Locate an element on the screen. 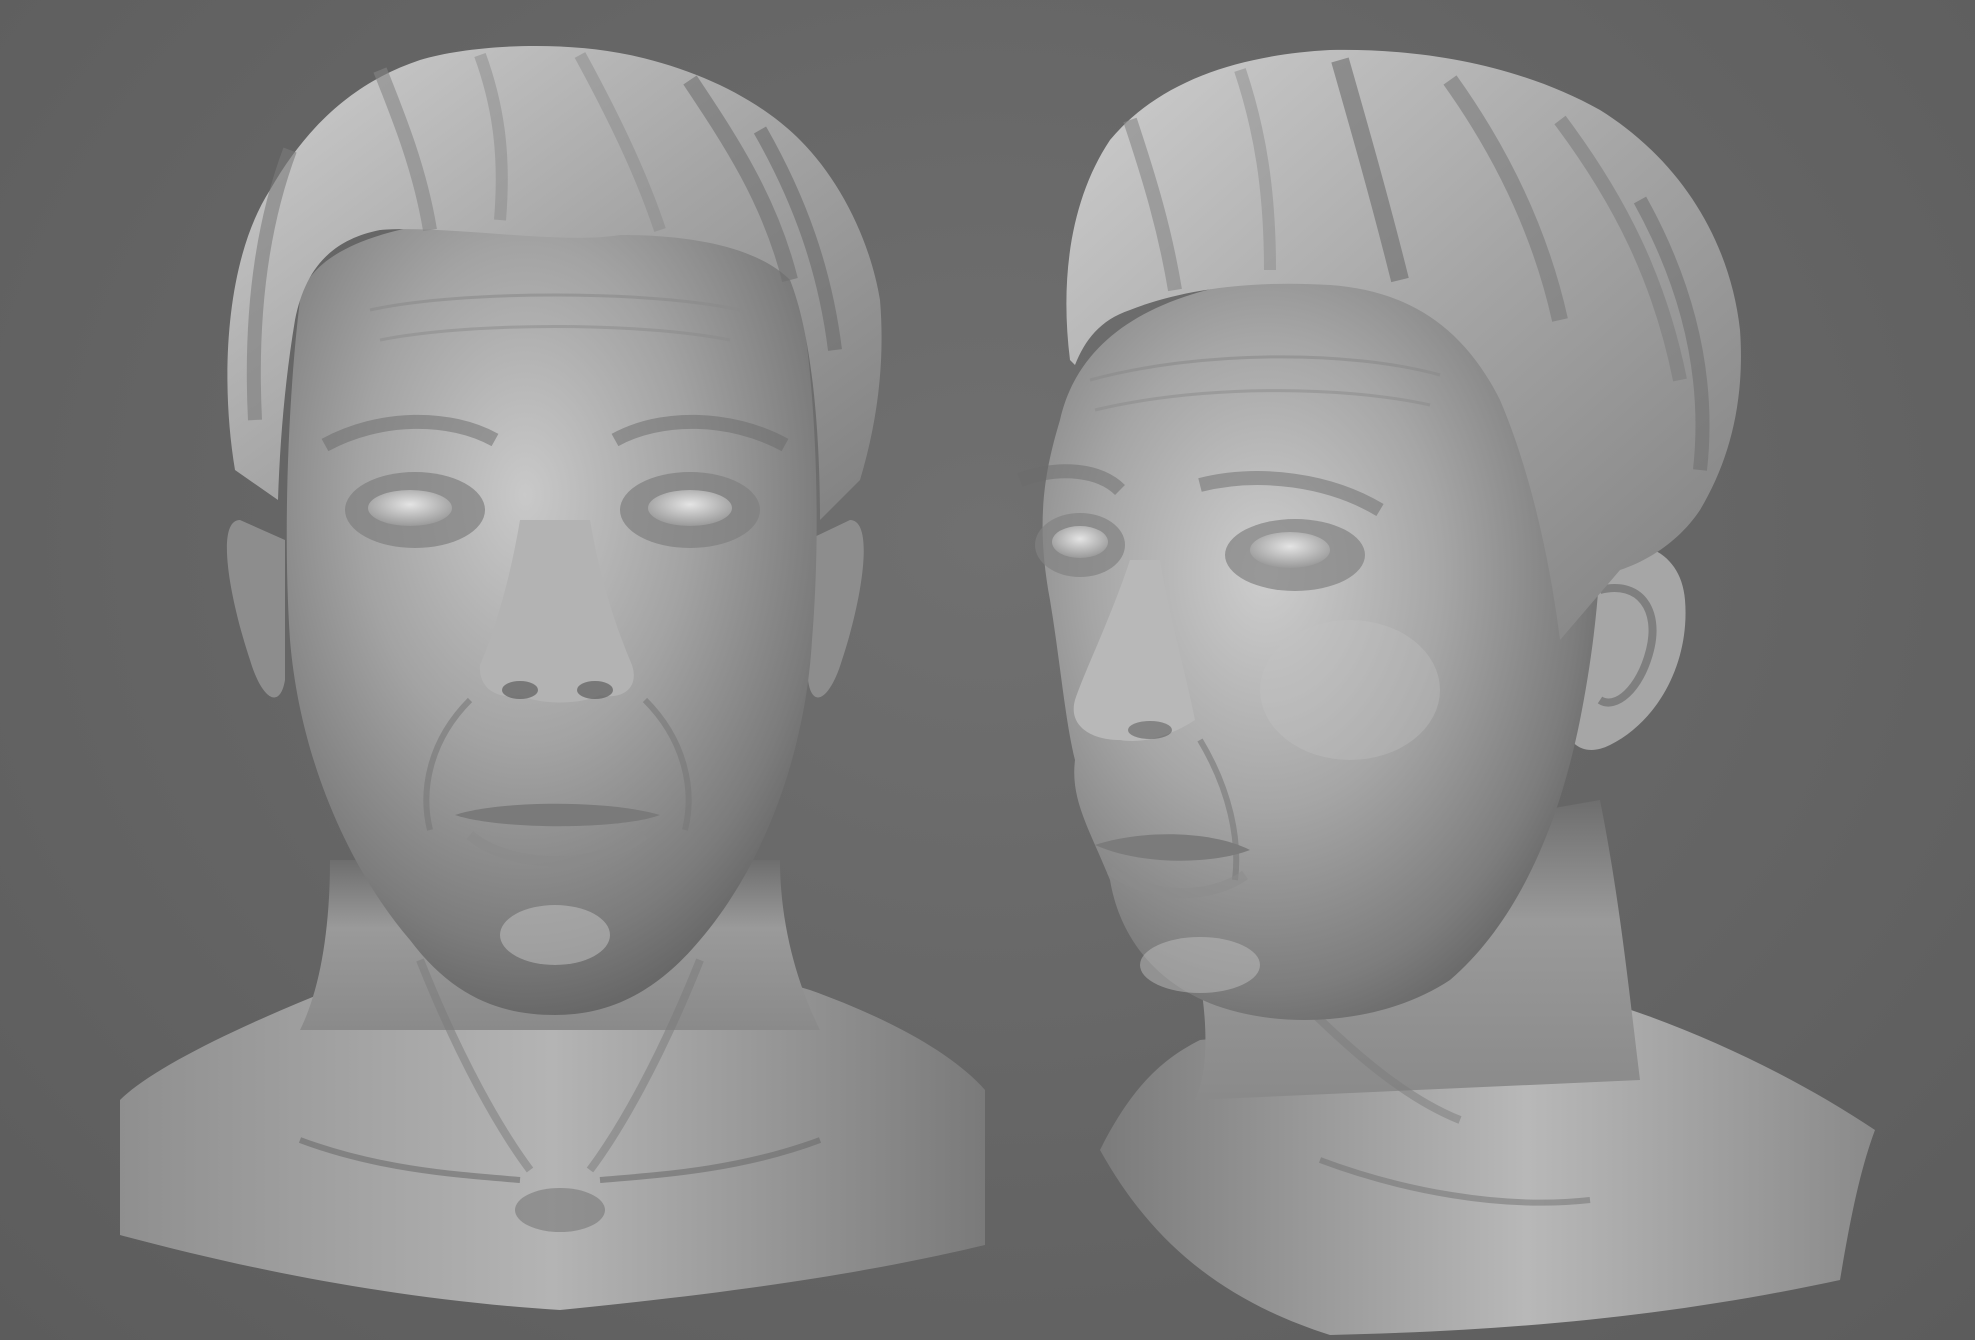  three-quarter-left-eye is located at coordinates (1080, 542).